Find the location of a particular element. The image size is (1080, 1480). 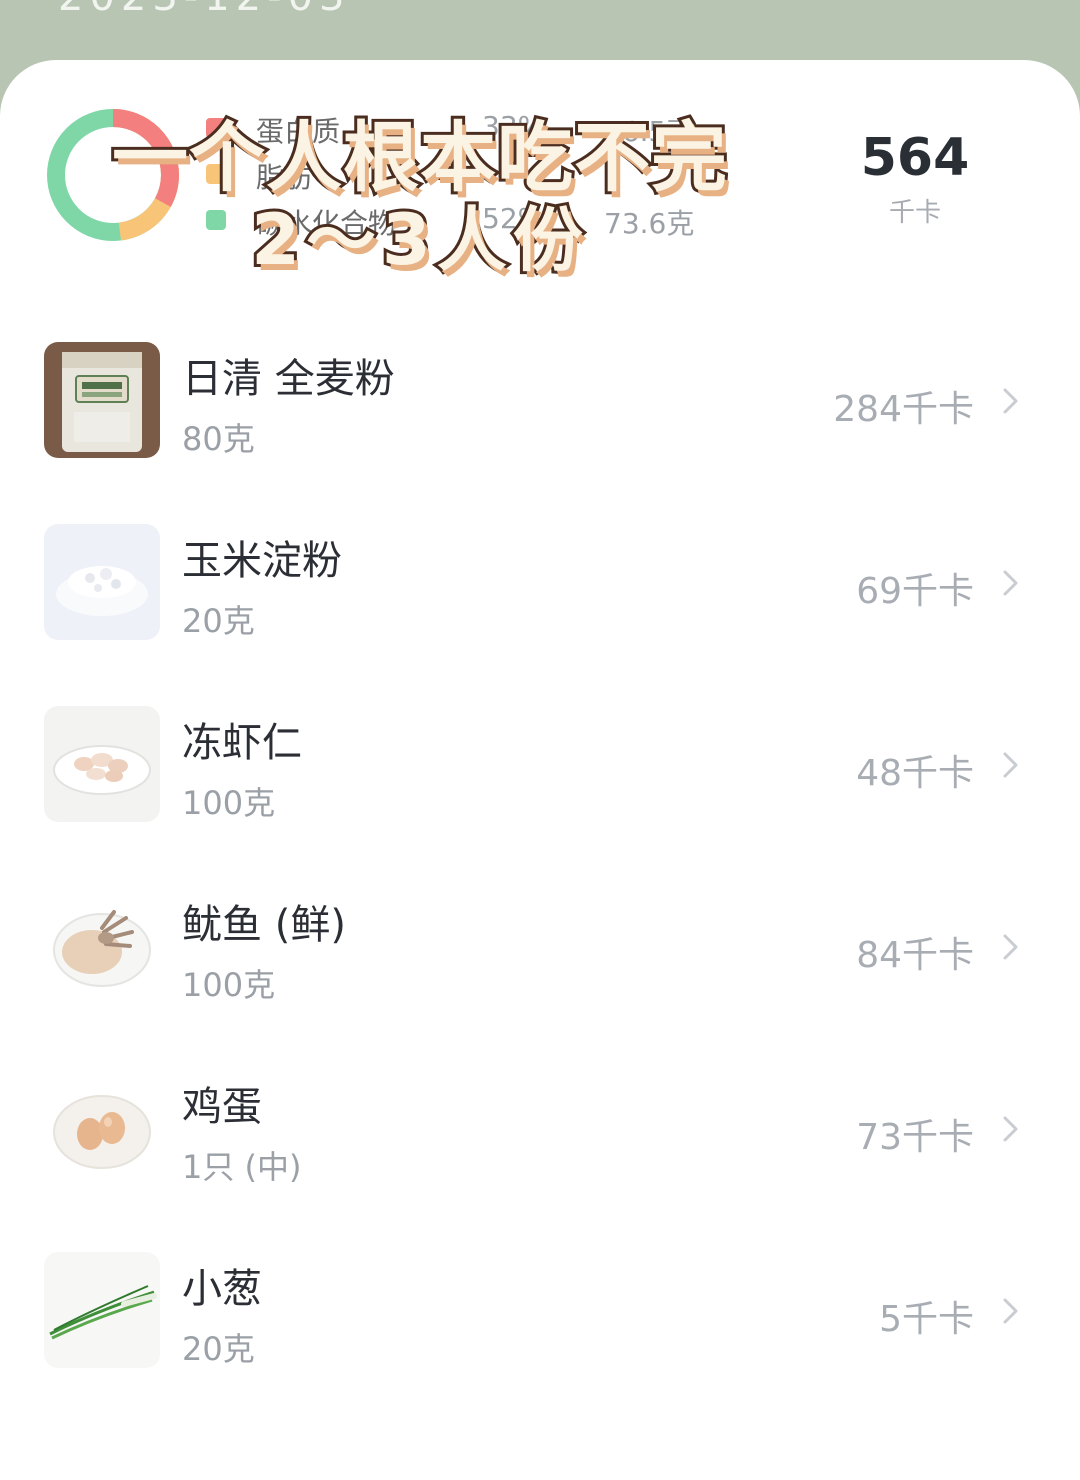

food-name: 冻虾仁 is located at coordinates (242, 743).